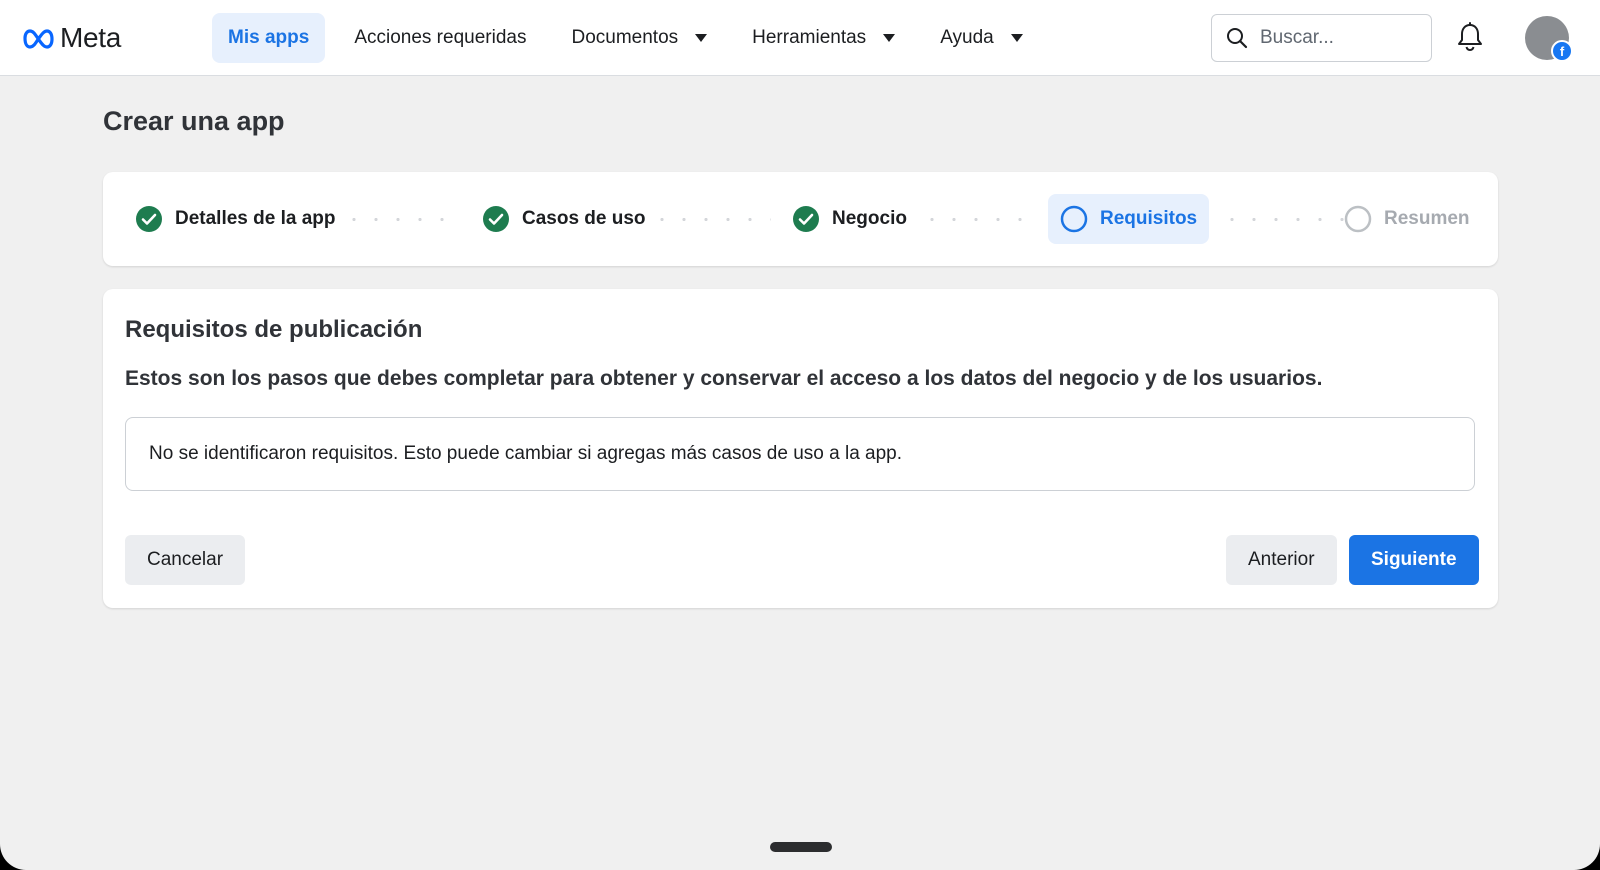 This screenshot has width=1600, height=870. What do you see at coordinates (1149, 218) in the screenshot?
I see `step-label: Requisitos` at bounding box center [1149, 218].